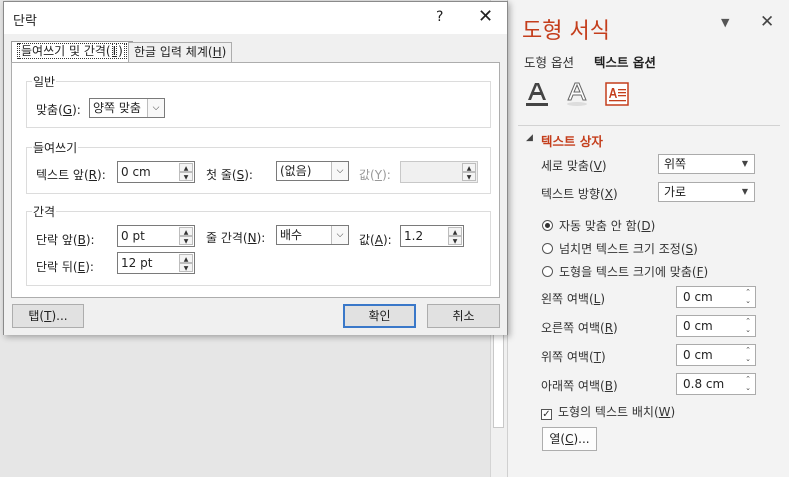 The height and width of the screenshot is (477, 789). What do you see at coordinates (156, 172) in the screenshot?
I see `before-text-spinner: 0 cm ▲ ▼` at bounding box center [156, 172].